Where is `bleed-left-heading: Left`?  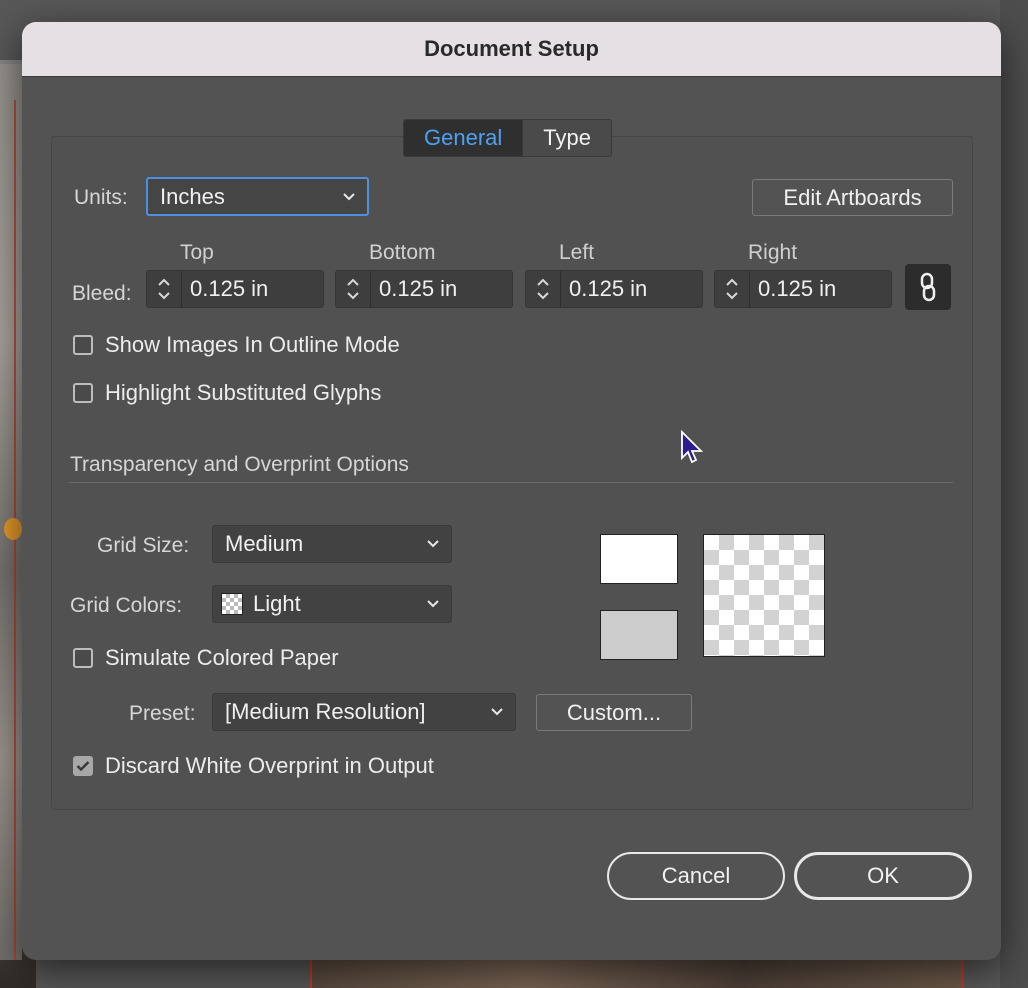 bleed-left-heading: Left is located at coordinates (577, 252).